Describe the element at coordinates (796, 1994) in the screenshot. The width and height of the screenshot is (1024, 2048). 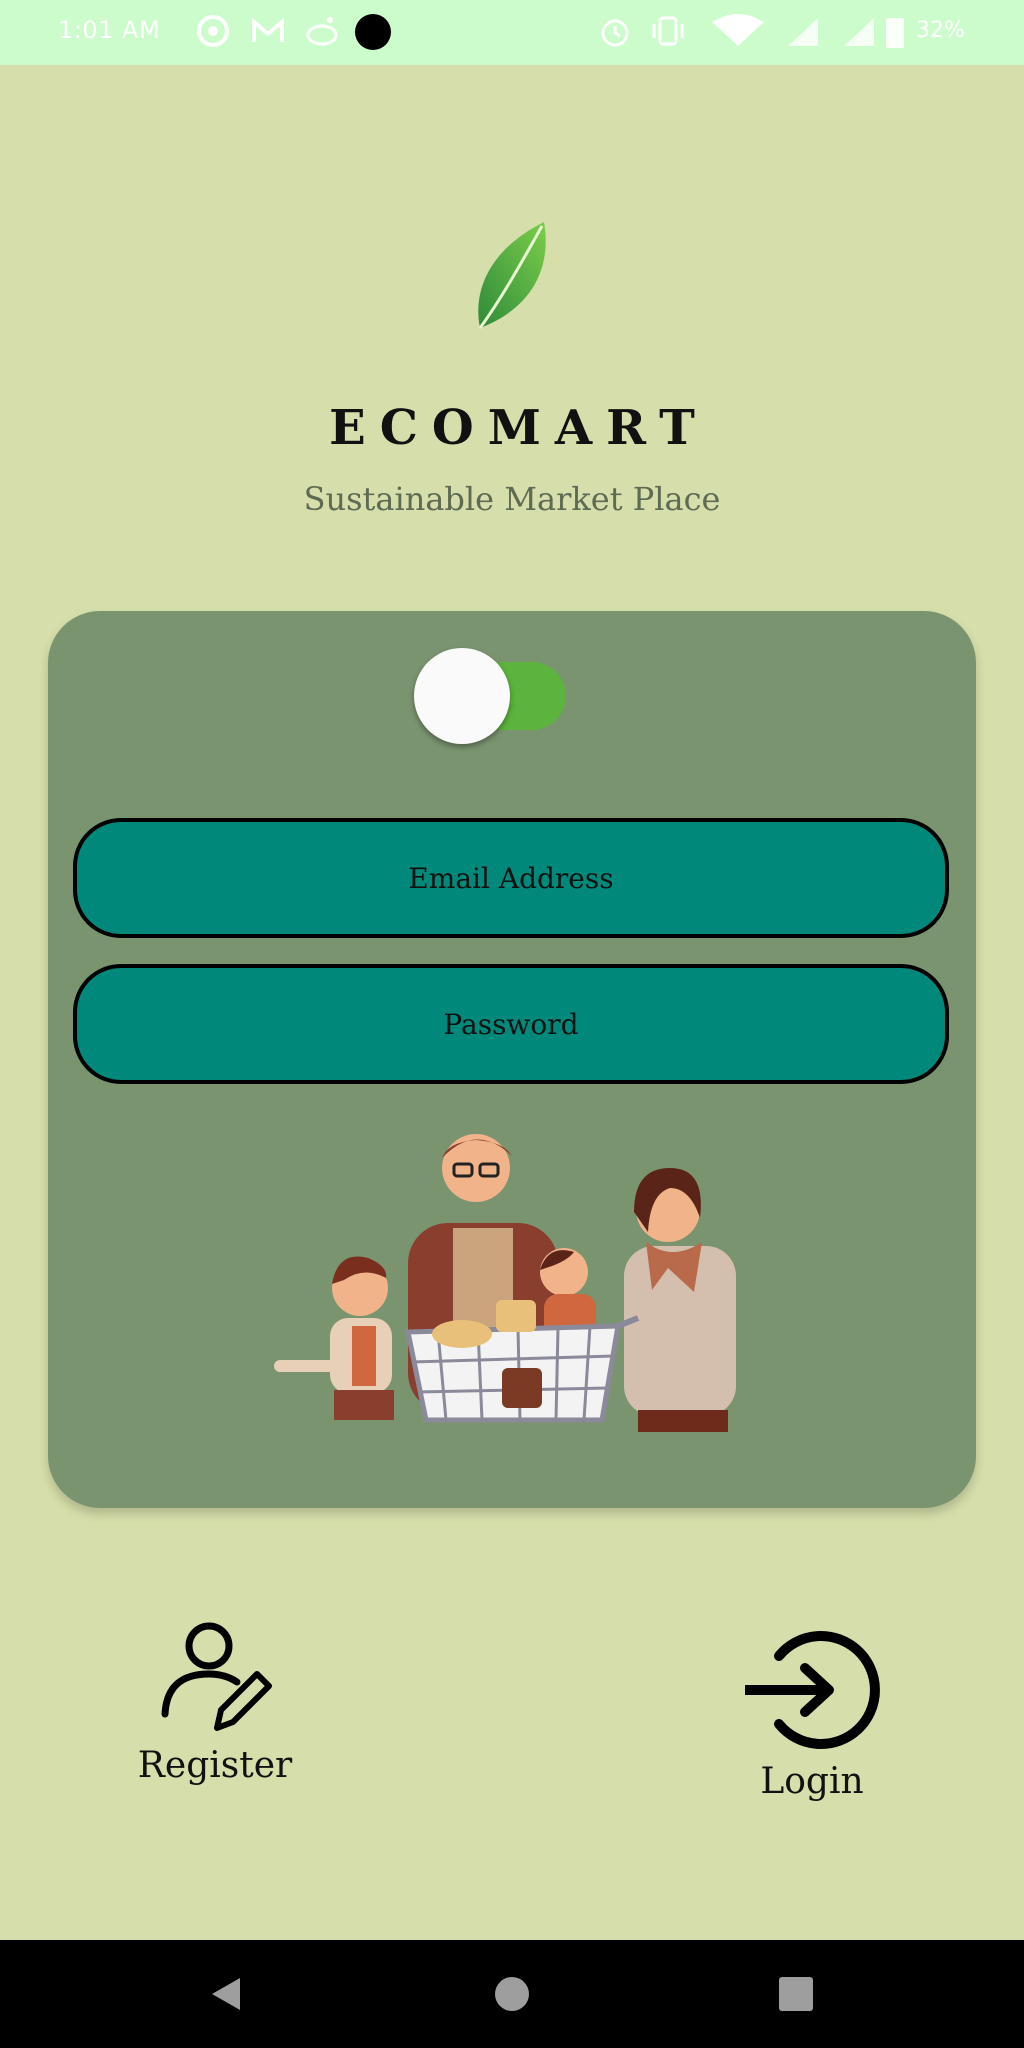
I see `recent-apps-icon` at that location.